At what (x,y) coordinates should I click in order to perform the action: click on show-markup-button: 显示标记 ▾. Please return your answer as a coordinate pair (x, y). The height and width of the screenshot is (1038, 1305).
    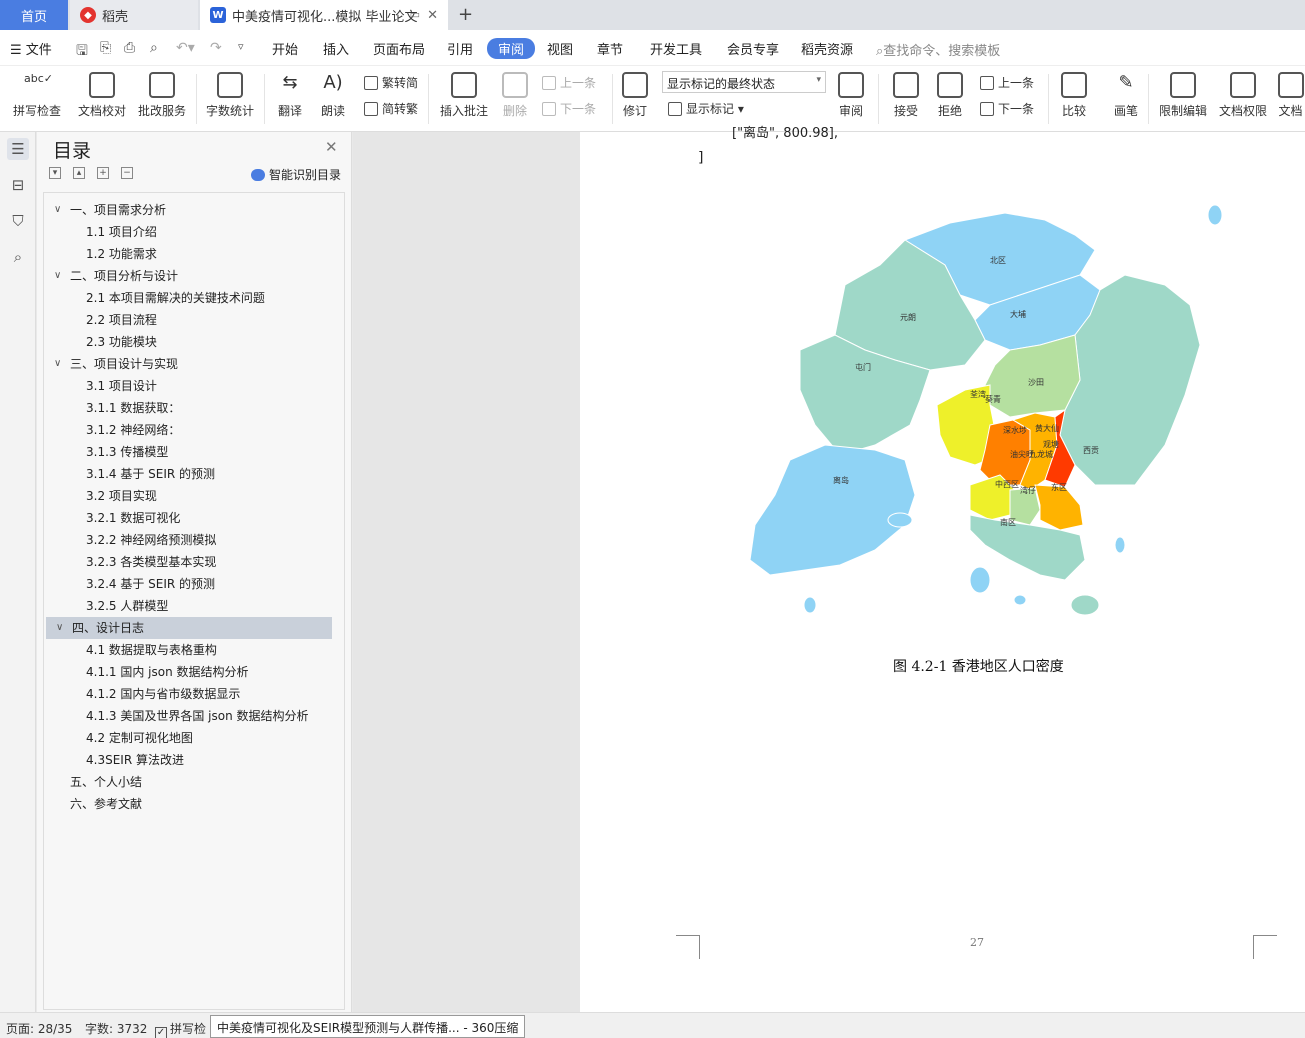
    Looking at the image, I should click on (706, 108).